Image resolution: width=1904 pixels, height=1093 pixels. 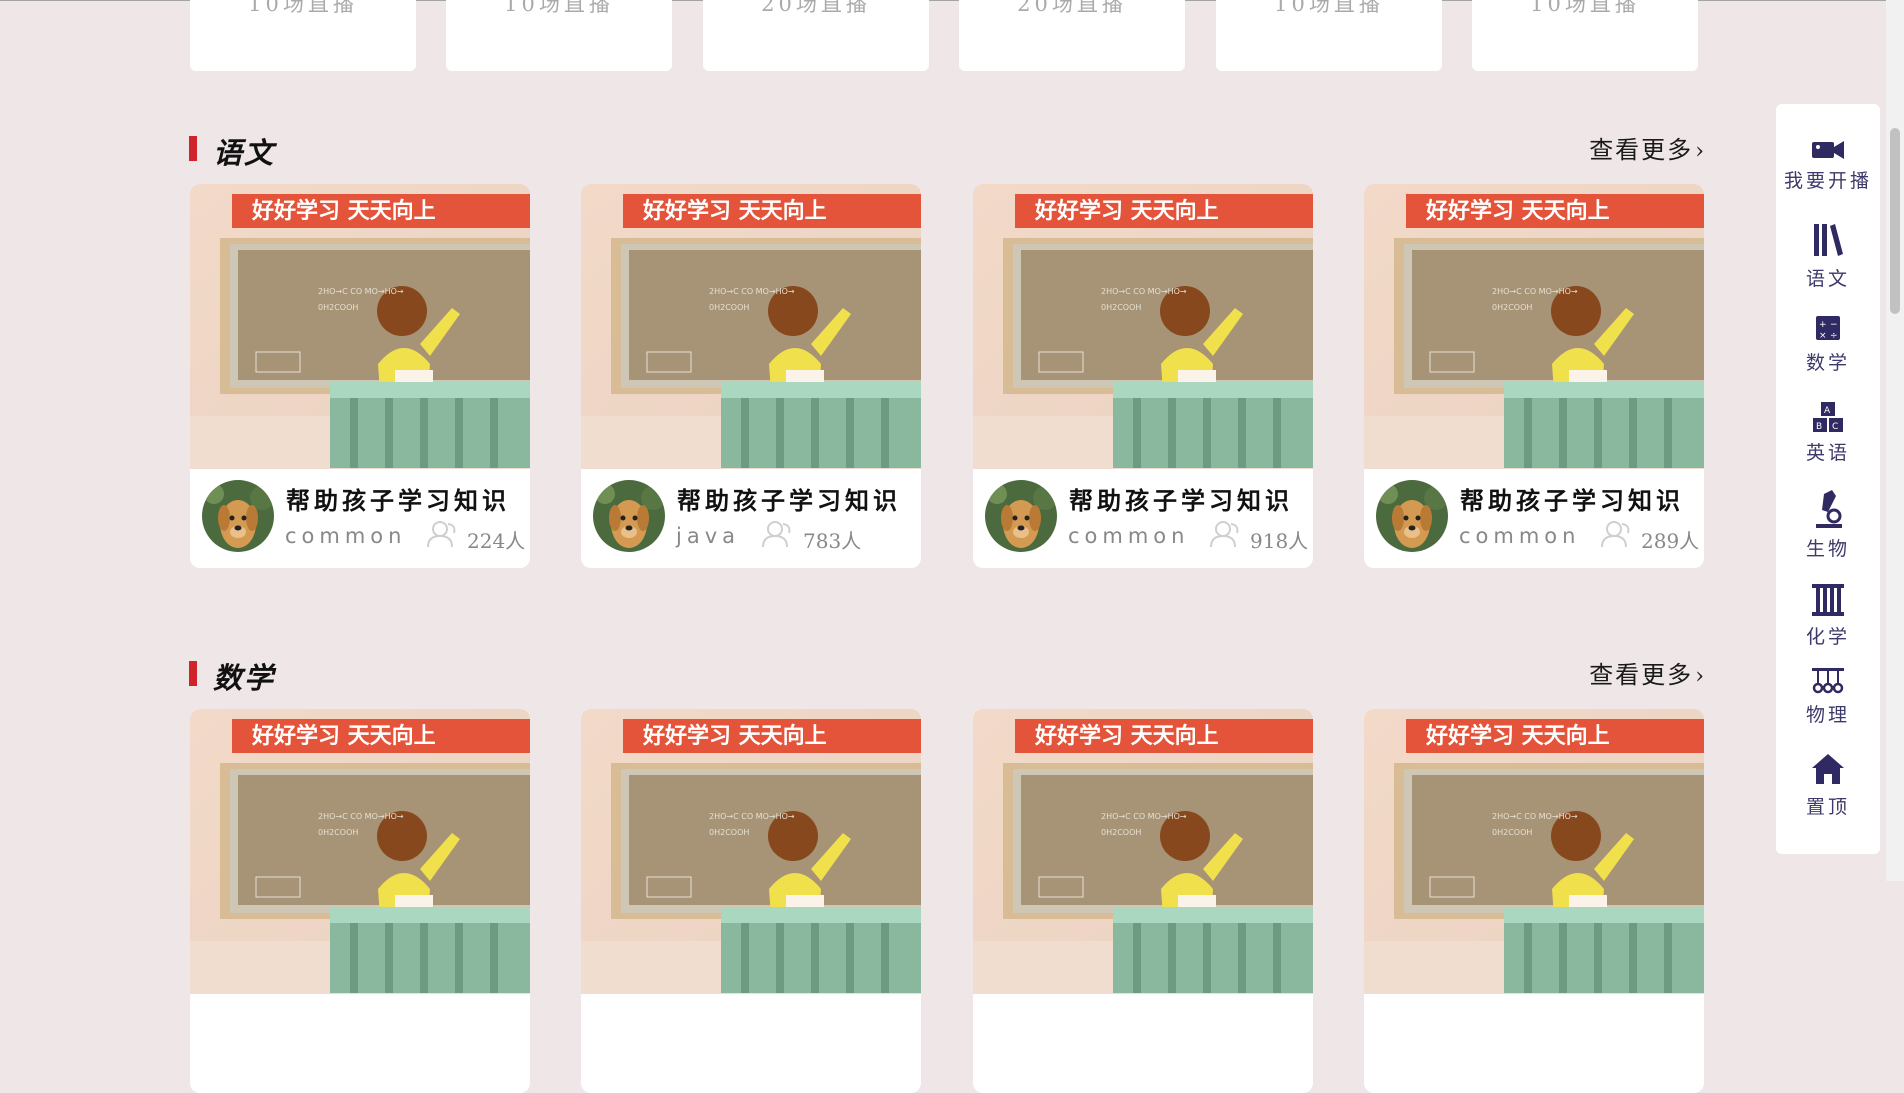 What do you see at coordinates (1827, 181) in the screenshot?
I see `nav-label: 我要开播` at bounding box center [1827, 181].